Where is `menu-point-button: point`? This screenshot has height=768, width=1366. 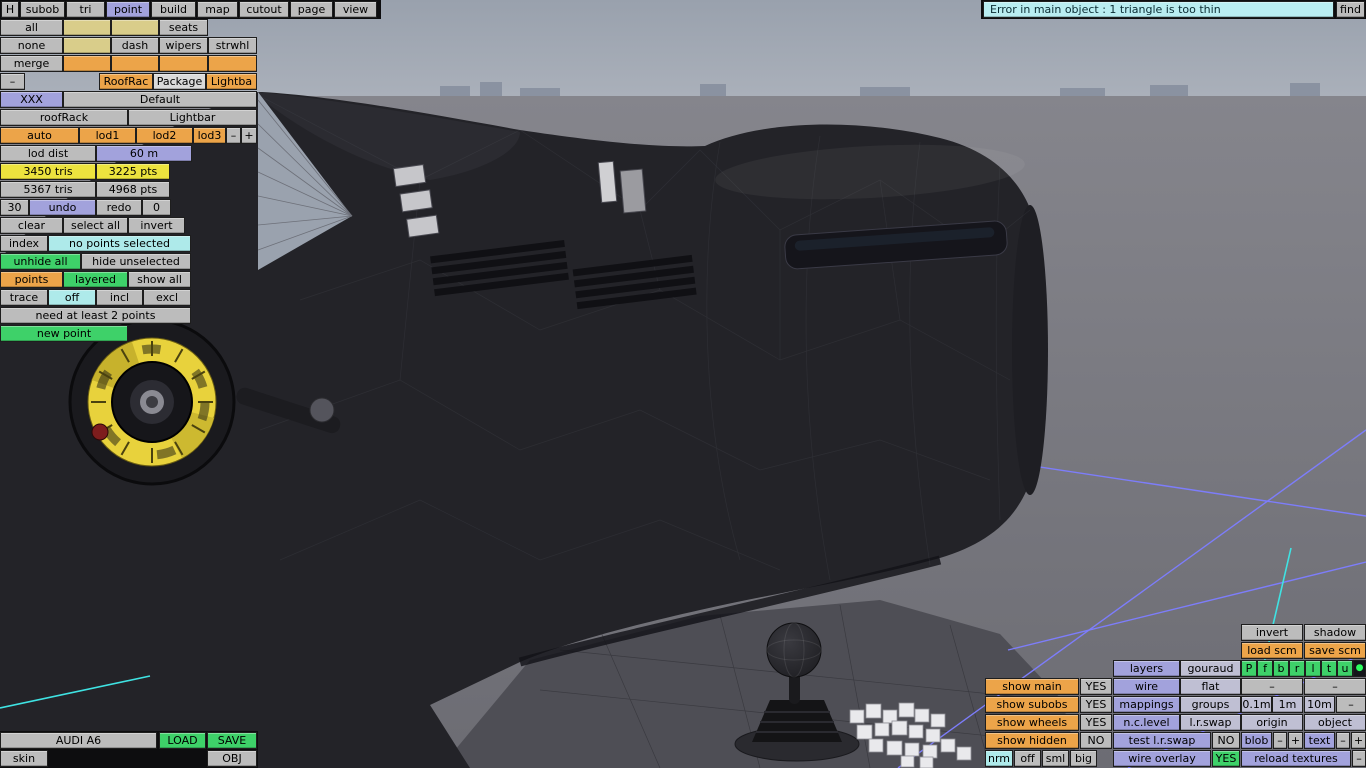 menu-point-button: point is located at coordinates (128, 9).